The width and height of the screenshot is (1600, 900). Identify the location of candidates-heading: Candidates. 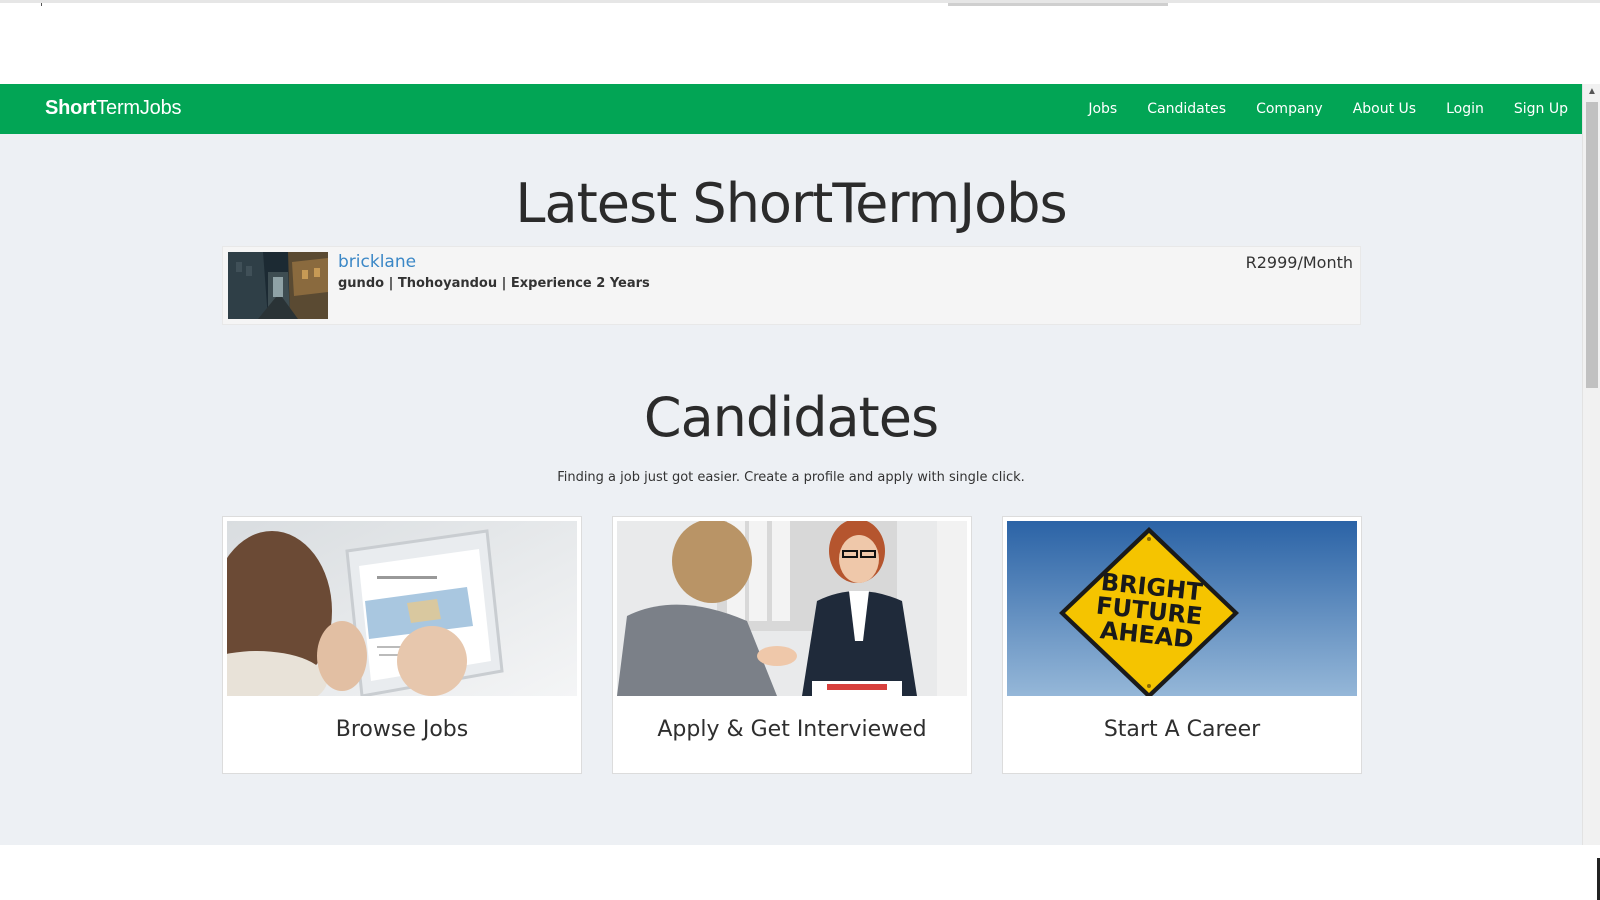
(791, 417).